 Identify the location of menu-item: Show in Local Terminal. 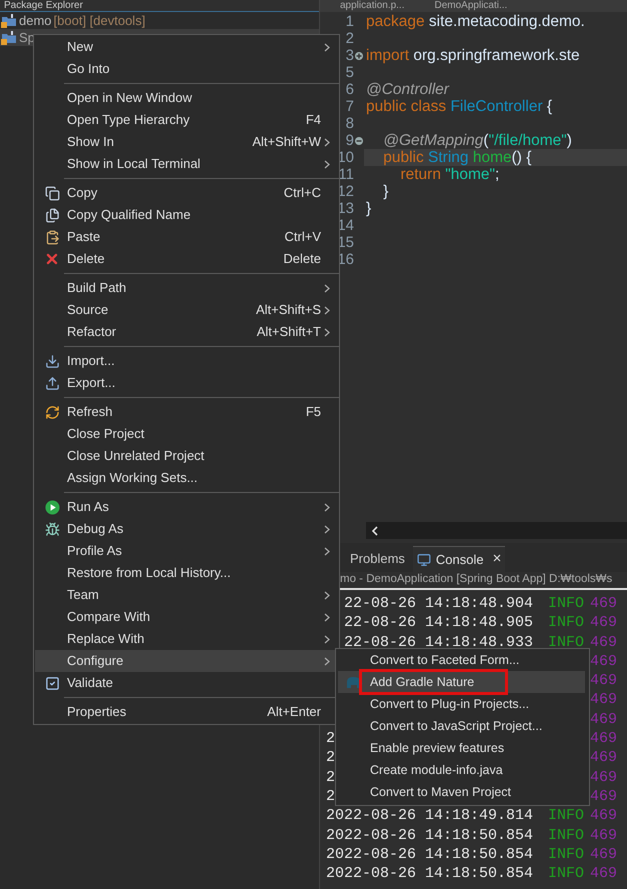
(186, 164).